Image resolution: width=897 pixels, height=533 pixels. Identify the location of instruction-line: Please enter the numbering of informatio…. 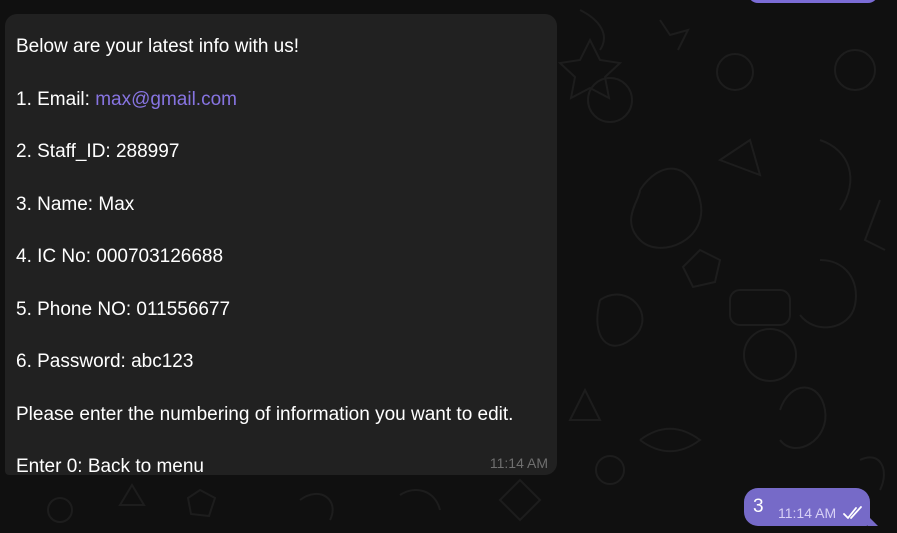
(265, 414).